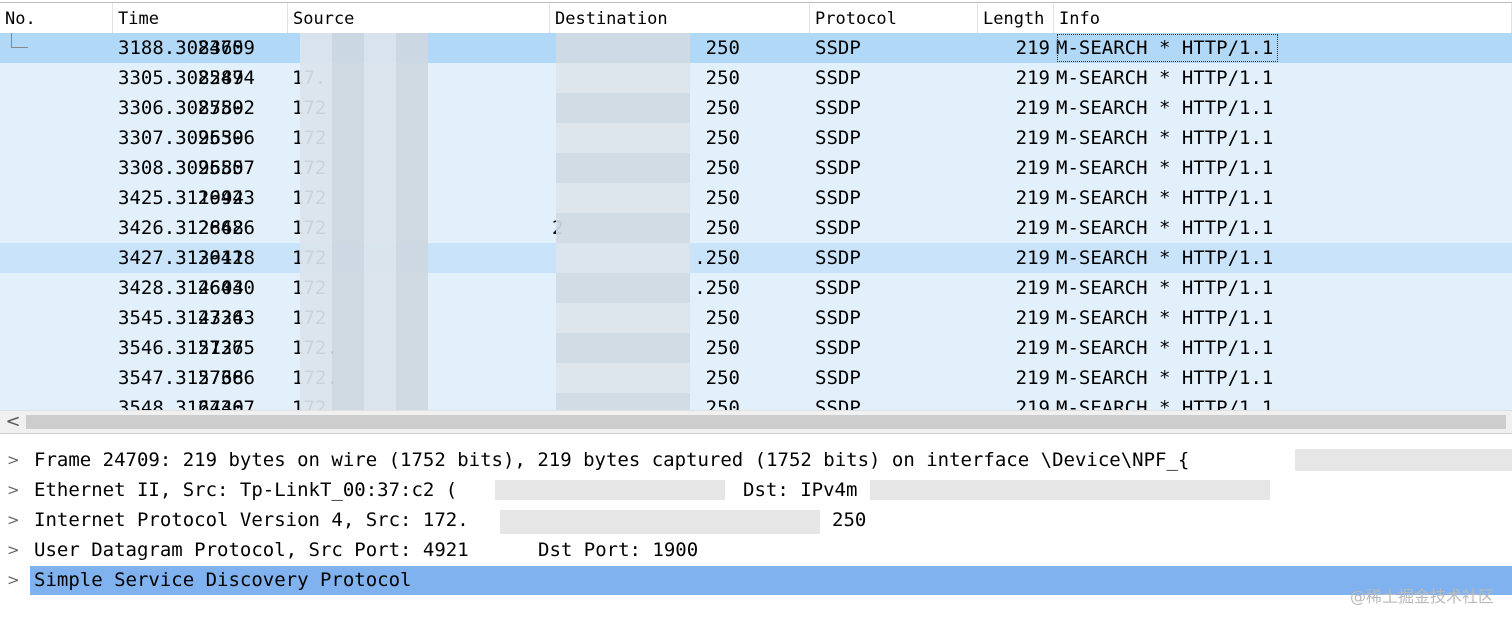 The image size is (1512, 621). Describe the element at coordinates (181, 168) in the screenshot. I see `cell-time: 3308.309685` at that location.